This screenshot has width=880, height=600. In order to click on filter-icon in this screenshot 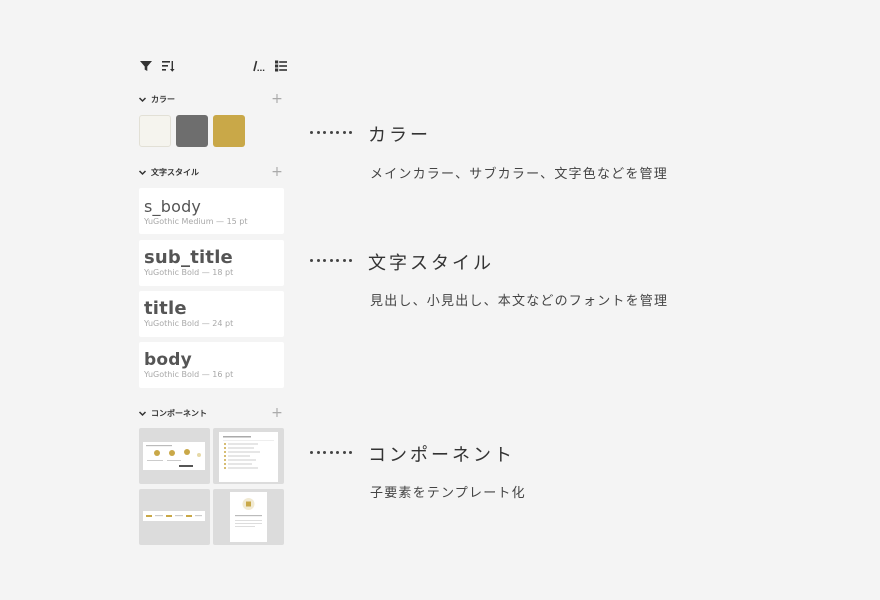, I will do `click(146, 66)`.